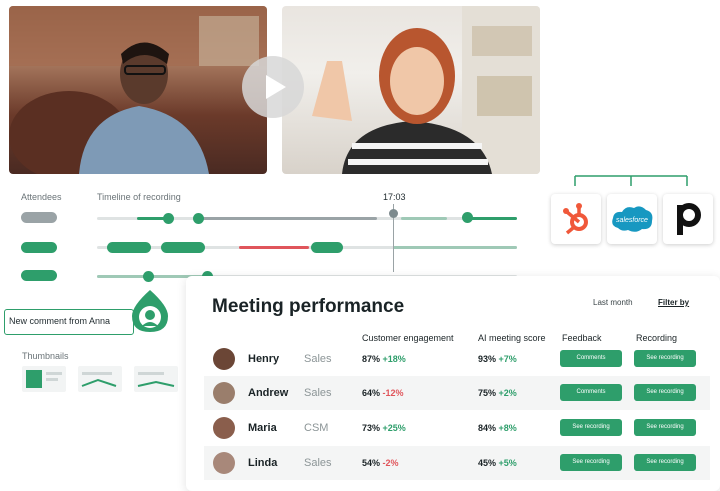 This screenshot has height=491, width=720. I want to click on filter-by-link: Filter by, so click(673, 302).